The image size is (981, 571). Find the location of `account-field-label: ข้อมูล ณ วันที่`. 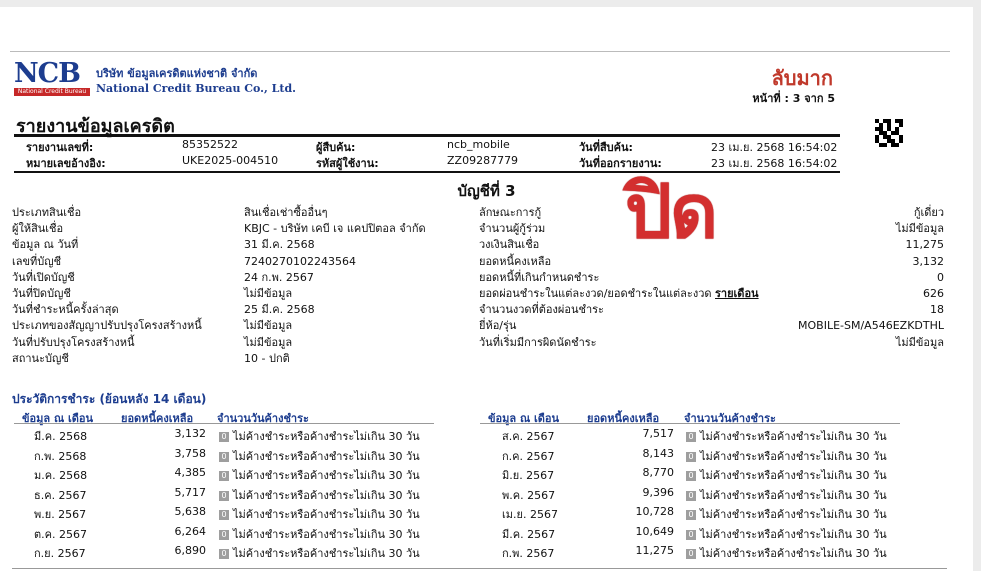

account-field-label: ข้อมูล ณ วันที่ is located at coordinates (45, 245).